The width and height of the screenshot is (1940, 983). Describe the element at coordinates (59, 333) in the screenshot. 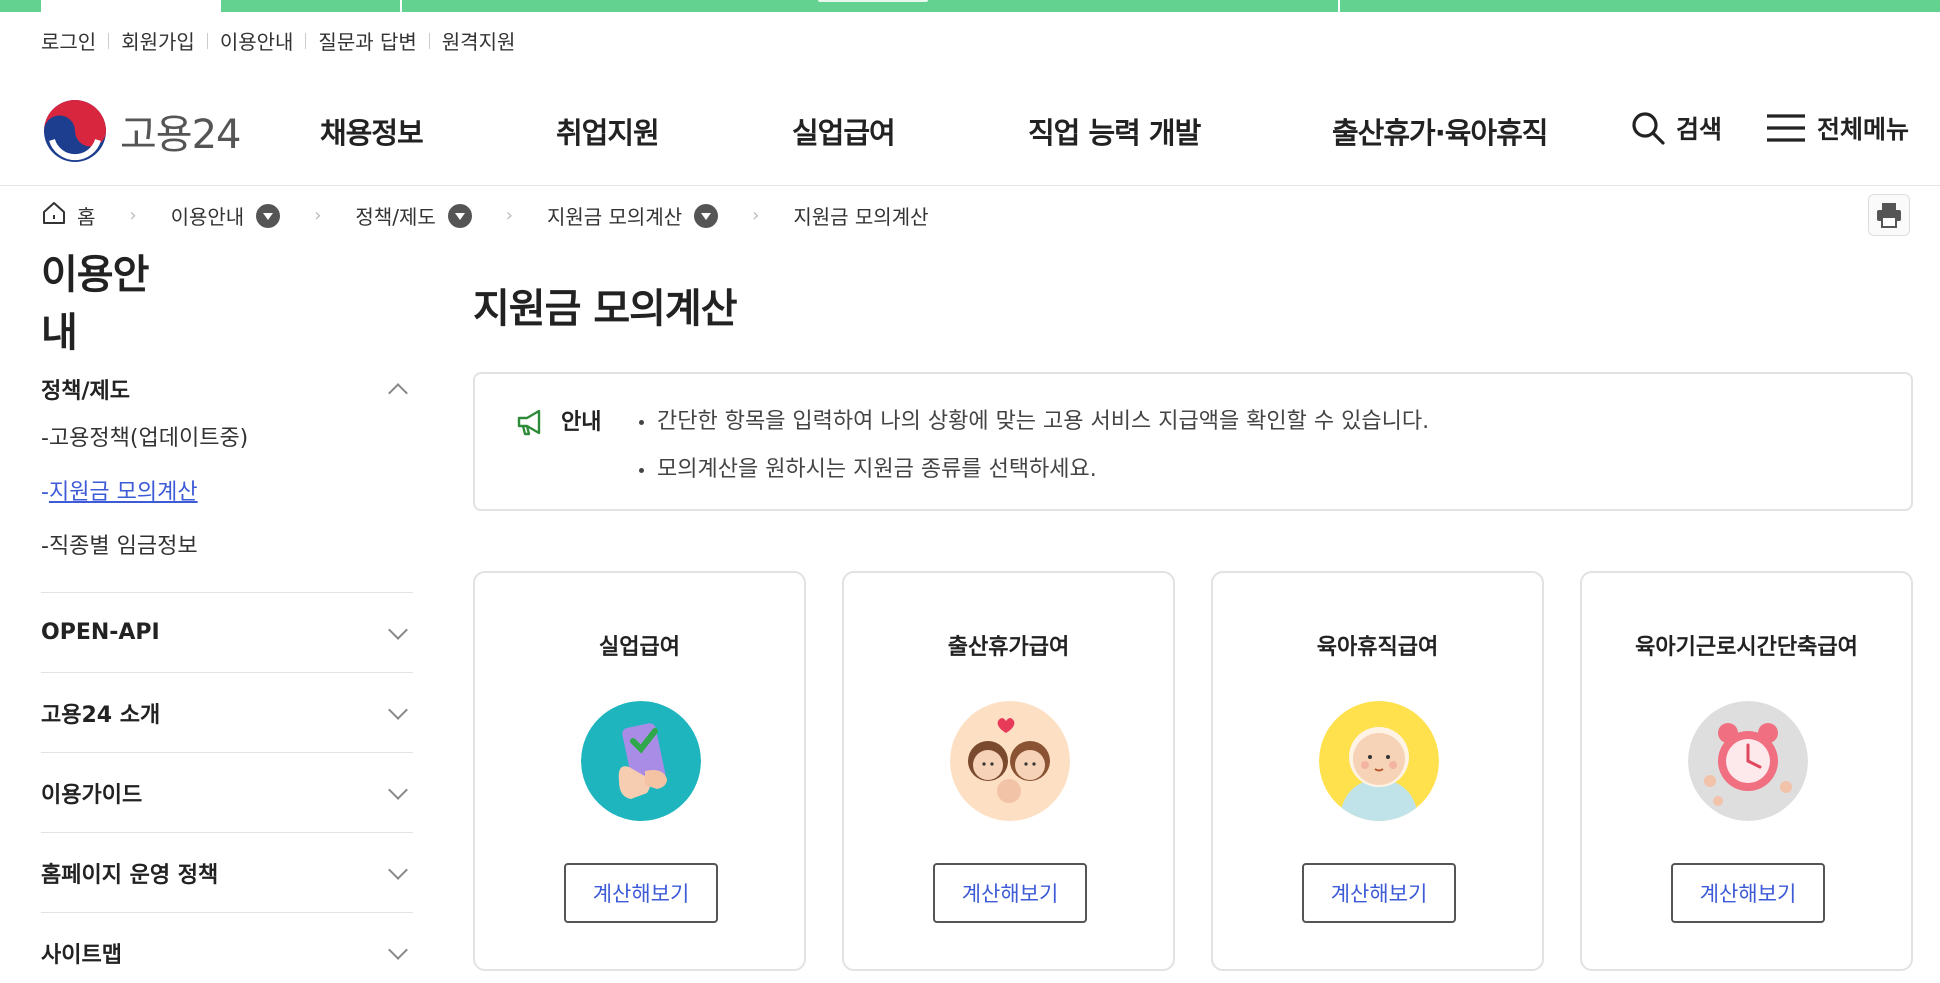

I see `sidebar-title-line: 내` at that location.